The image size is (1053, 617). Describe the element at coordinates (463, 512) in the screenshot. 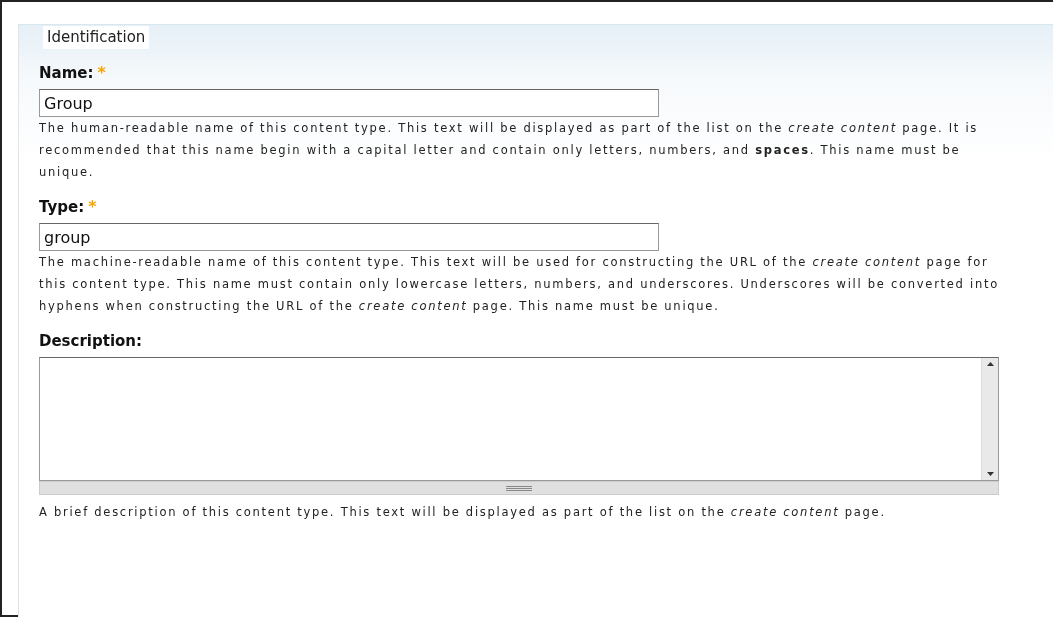

I see `help-text: A brief description of this content type. This text will be displayed as part of the list on the create content page.` at that location.